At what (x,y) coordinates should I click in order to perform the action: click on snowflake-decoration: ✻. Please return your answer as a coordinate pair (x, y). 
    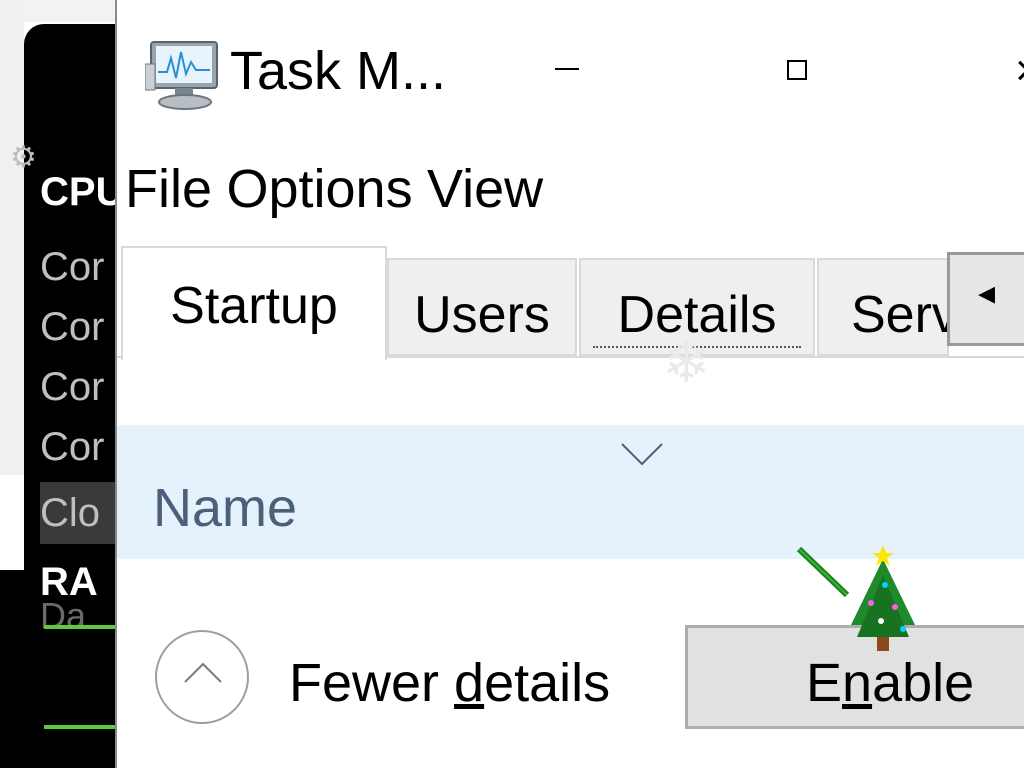
    Looking at the image, I should click on (638, 273).